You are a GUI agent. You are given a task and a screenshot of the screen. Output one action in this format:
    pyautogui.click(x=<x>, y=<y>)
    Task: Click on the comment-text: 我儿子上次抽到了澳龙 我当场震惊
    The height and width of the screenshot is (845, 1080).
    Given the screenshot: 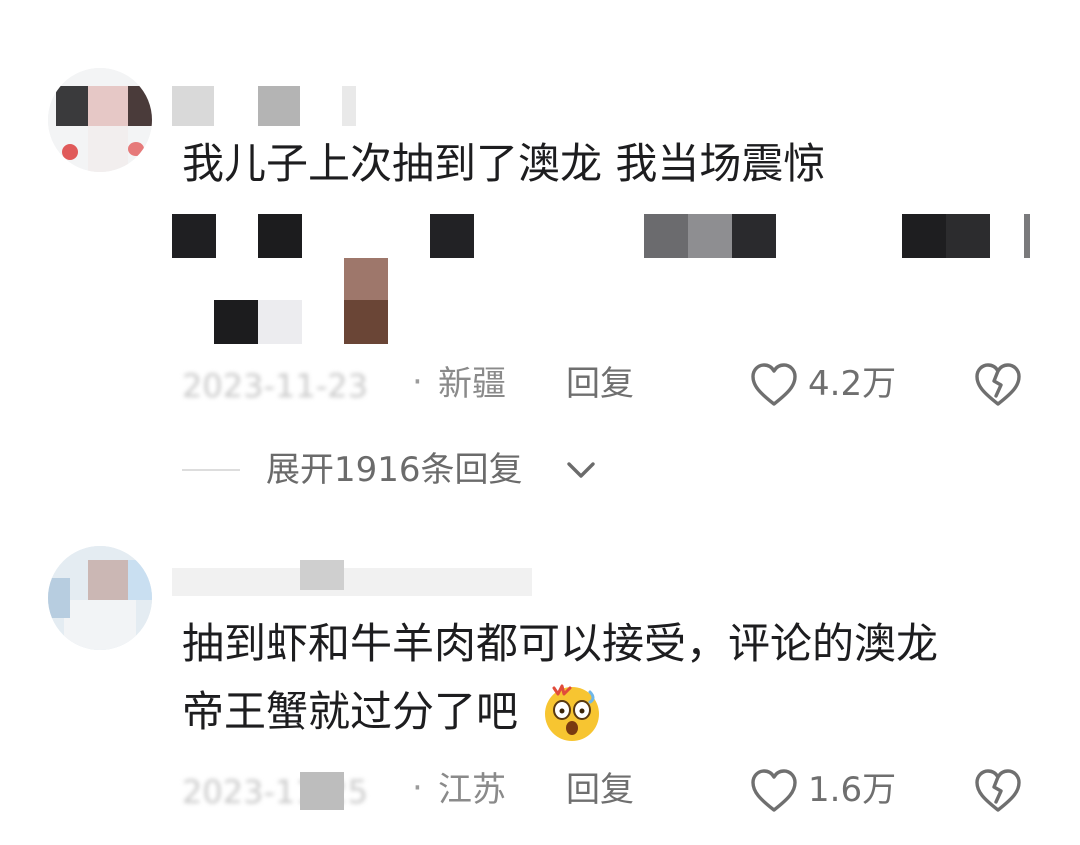 What is the action you would take?
    pyautogui.click(x=504, y=163)
    